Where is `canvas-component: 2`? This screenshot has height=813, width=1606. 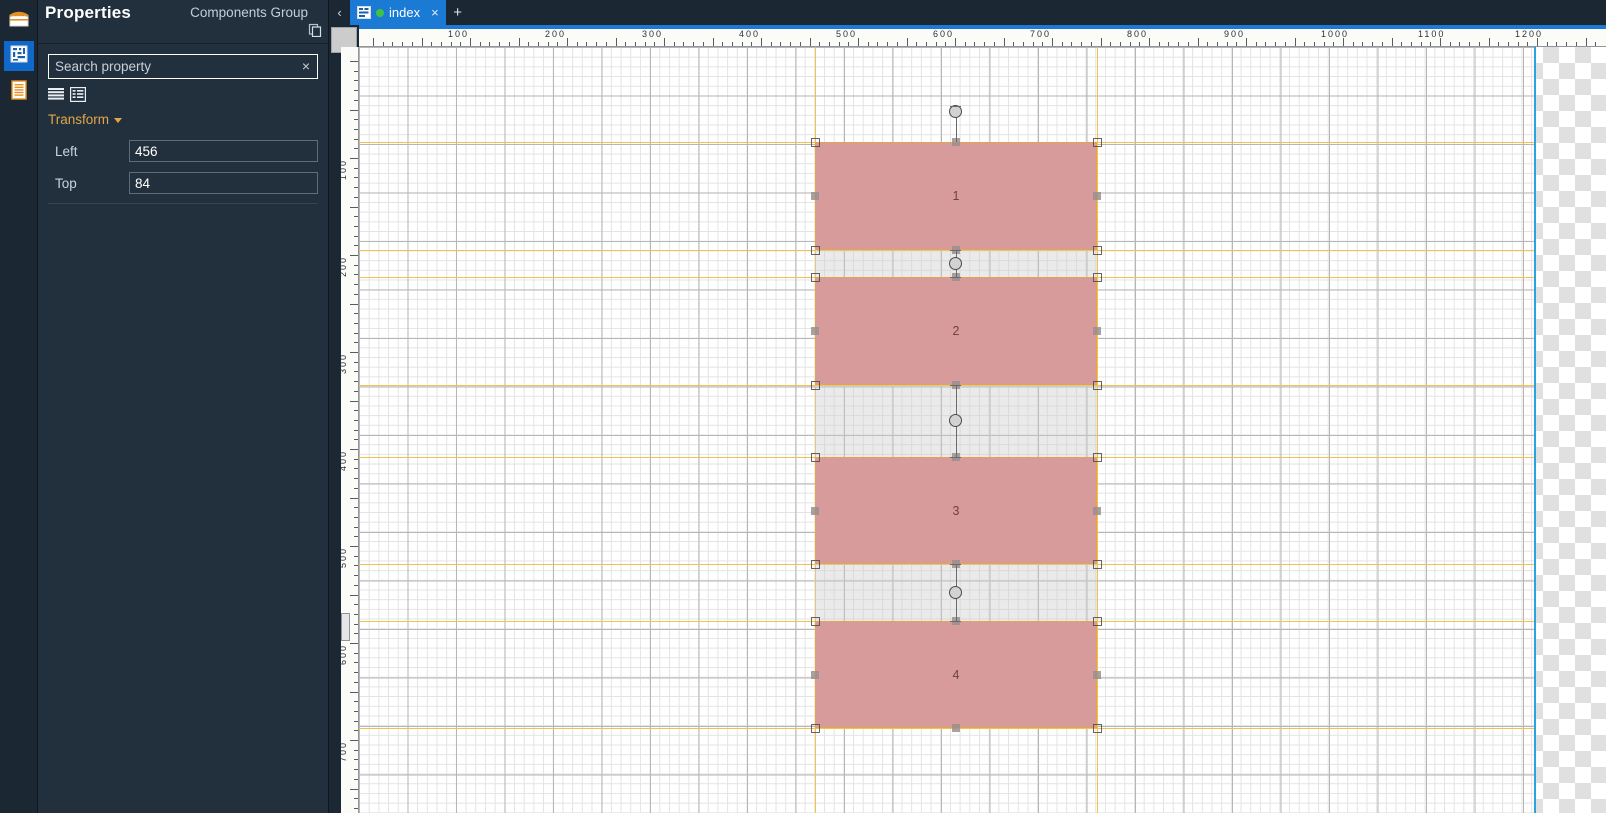
canvas-component: 2 is located at coordinates (956, 331).